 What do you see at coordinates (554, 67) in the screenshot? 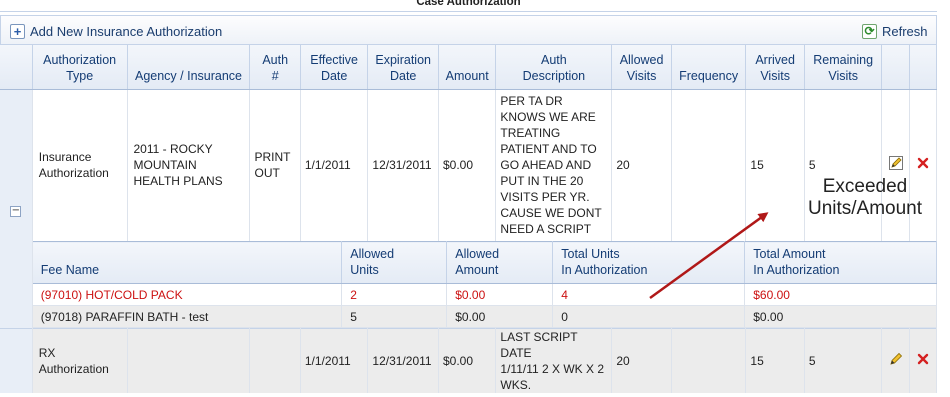
I see `col-auth-description: Auth Description` at bounding box center [554, 67].